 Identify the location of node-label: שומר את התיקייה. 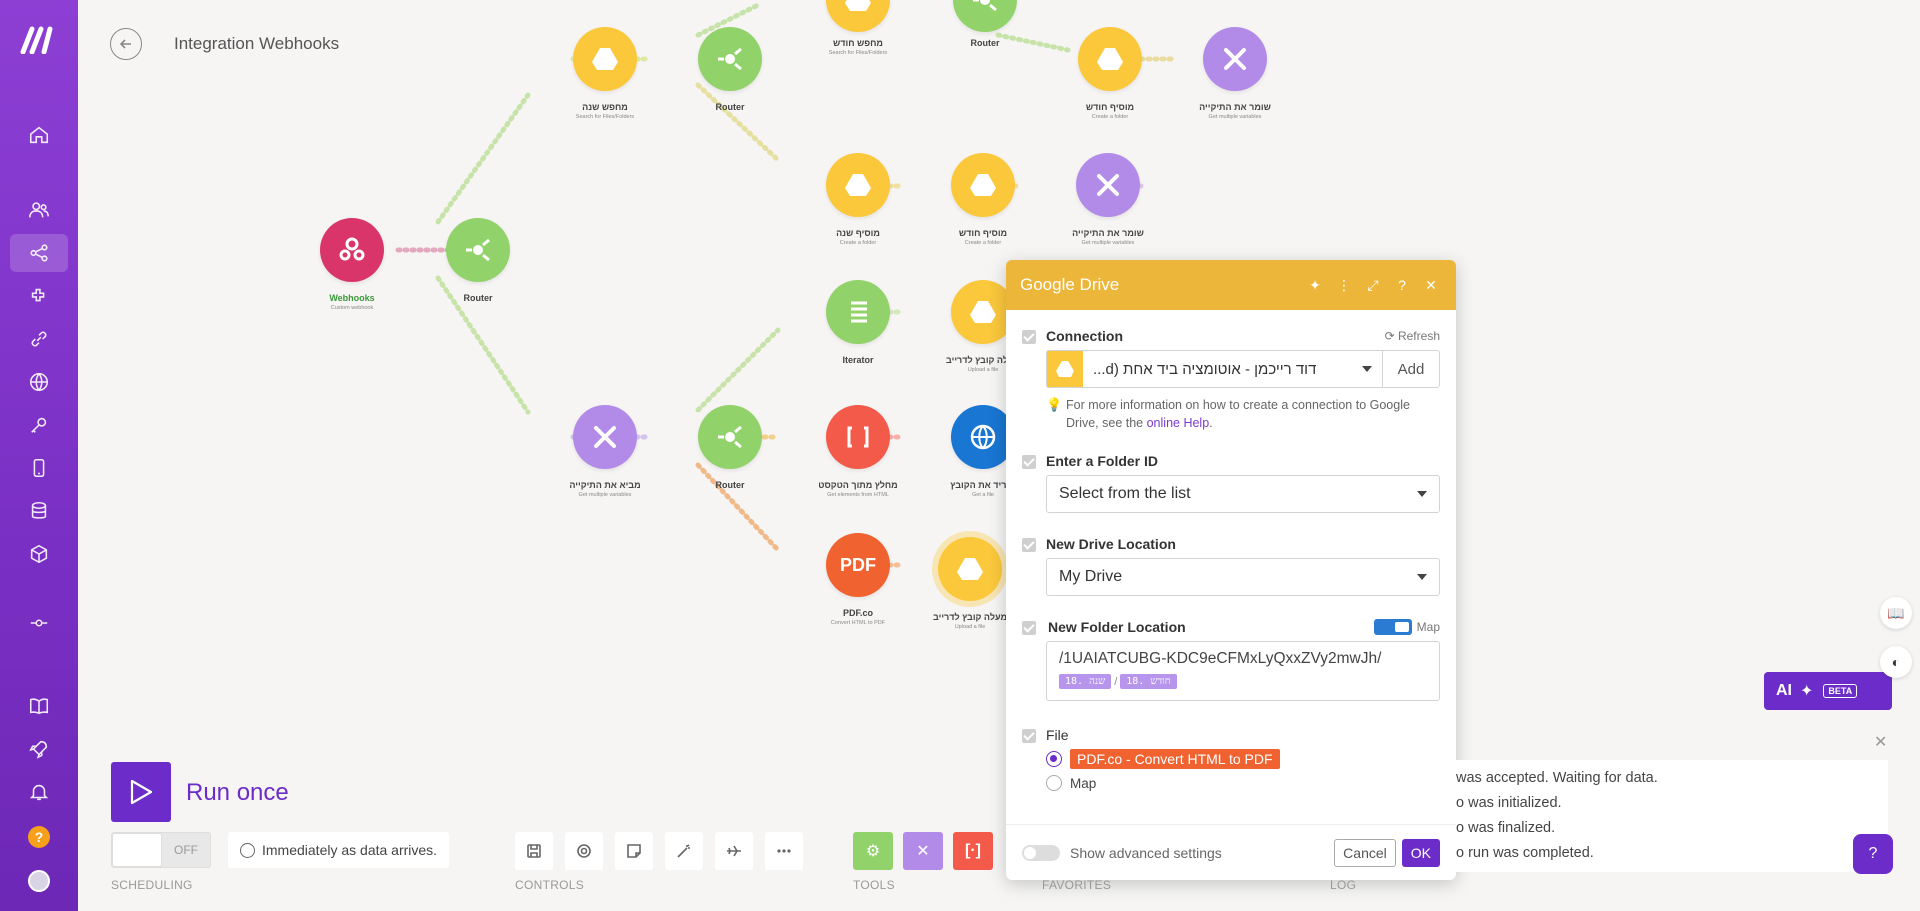
(1108, 233).